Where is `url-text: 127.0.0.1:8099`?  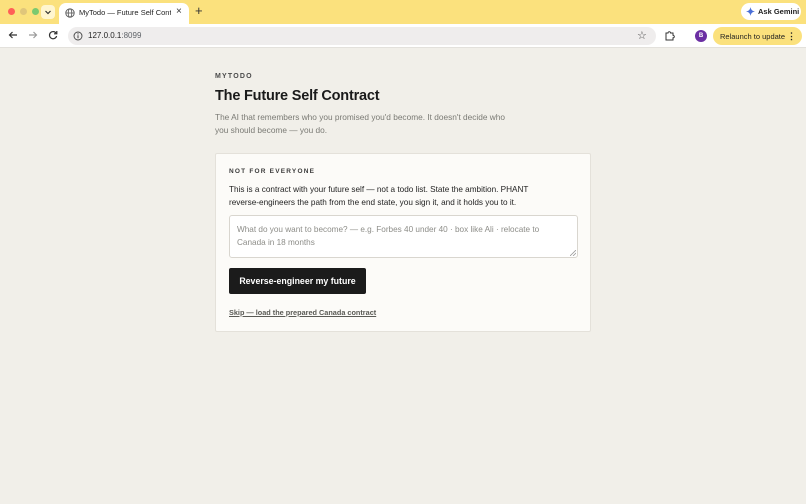
url-text: 127.0.0.1:8099 is located at coordinates (114, 35).